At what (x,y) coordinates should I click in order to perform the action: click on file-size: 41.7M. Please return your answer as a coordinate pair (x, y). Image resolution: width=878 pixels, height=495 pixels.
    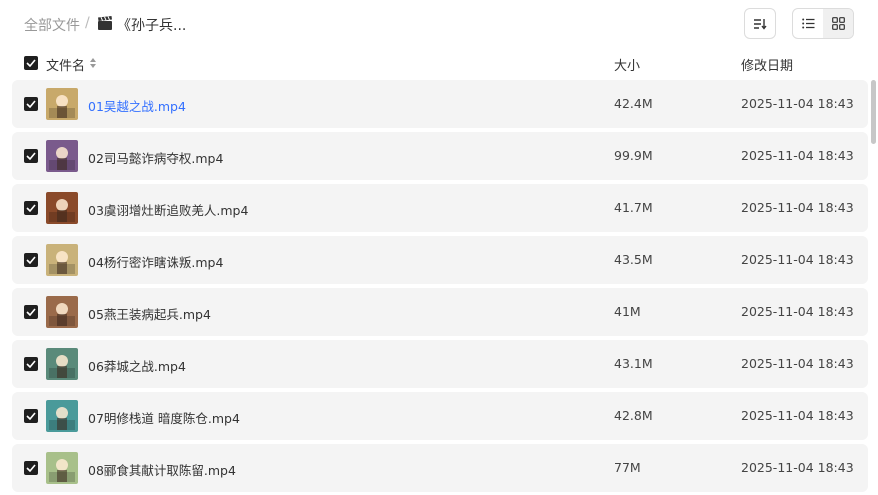
    Looking at the image, I should click on (633, 207).